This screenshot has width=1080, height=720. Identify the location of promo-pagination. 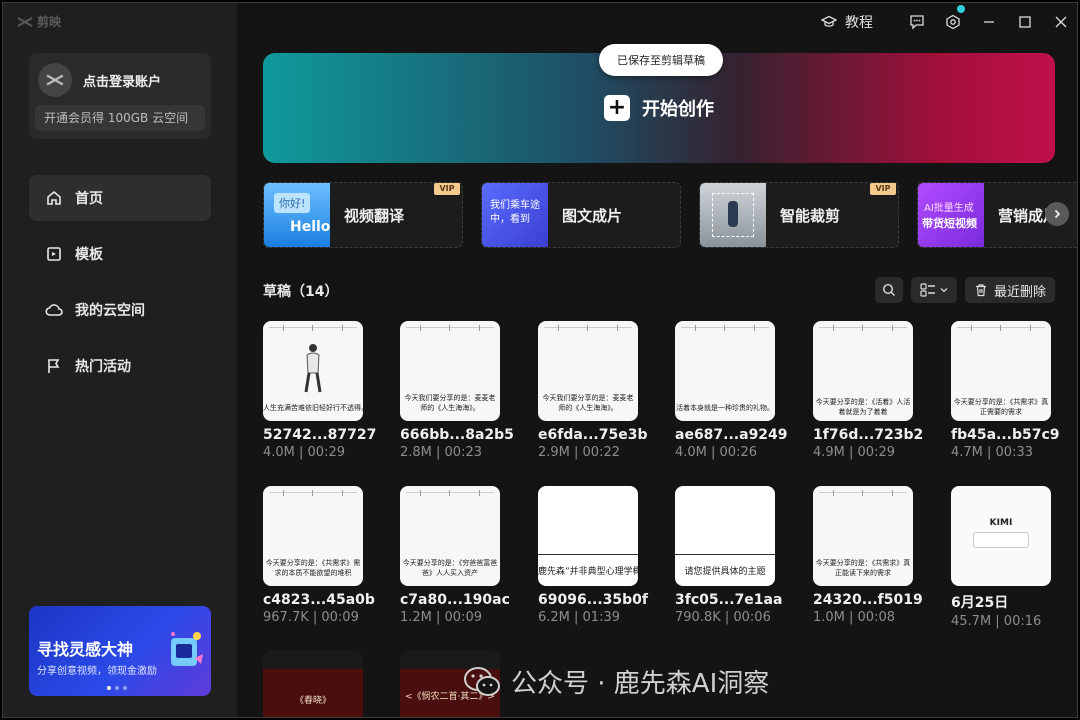
(117, 688).